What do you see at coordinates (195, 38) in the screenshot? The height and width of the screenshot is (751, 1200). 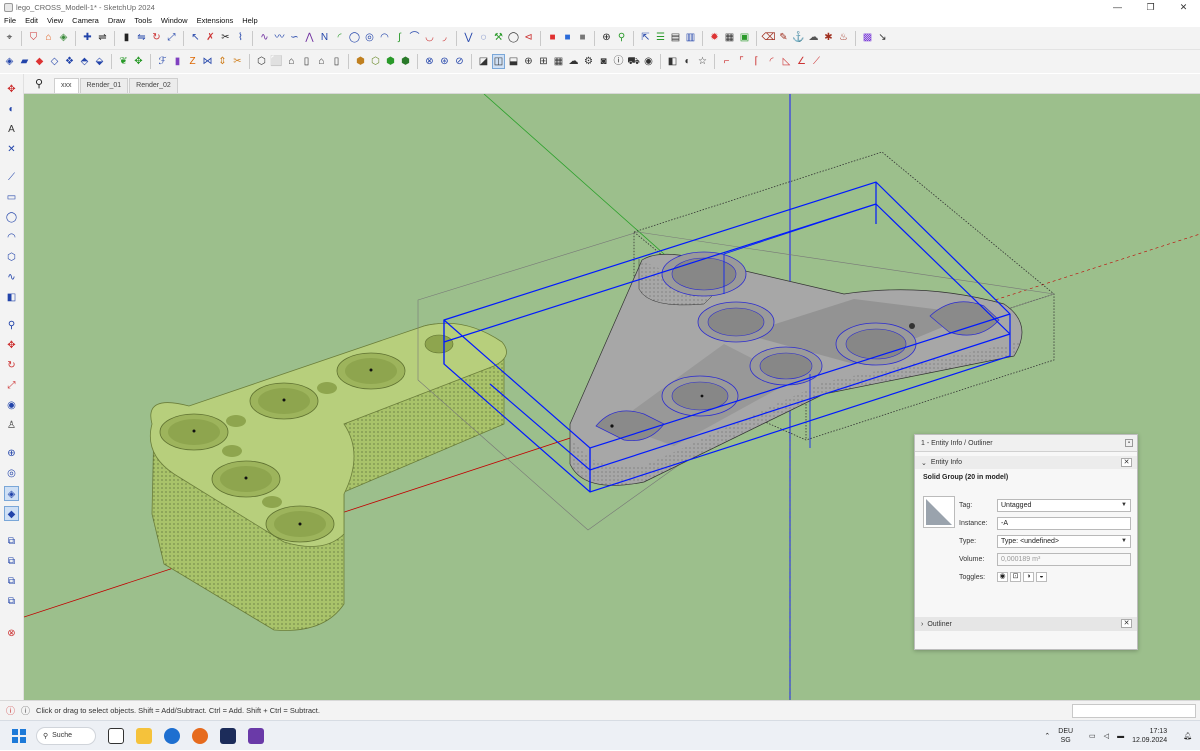 I see `axis-icon: ↖` at bounding box center [195, 38].